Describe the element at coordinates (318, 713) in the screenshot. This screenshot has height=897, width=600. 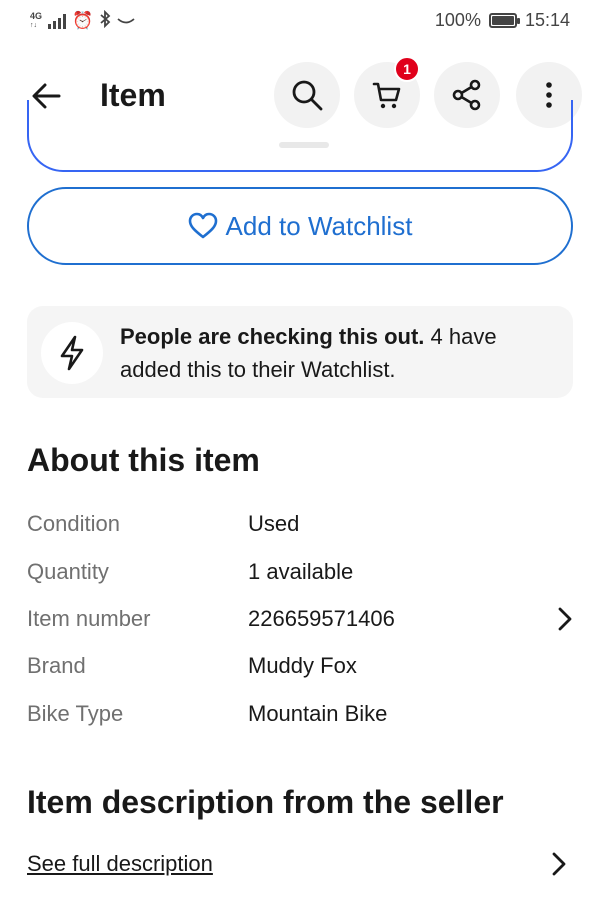
I see `spec-value: Mountain Bike` at that location.